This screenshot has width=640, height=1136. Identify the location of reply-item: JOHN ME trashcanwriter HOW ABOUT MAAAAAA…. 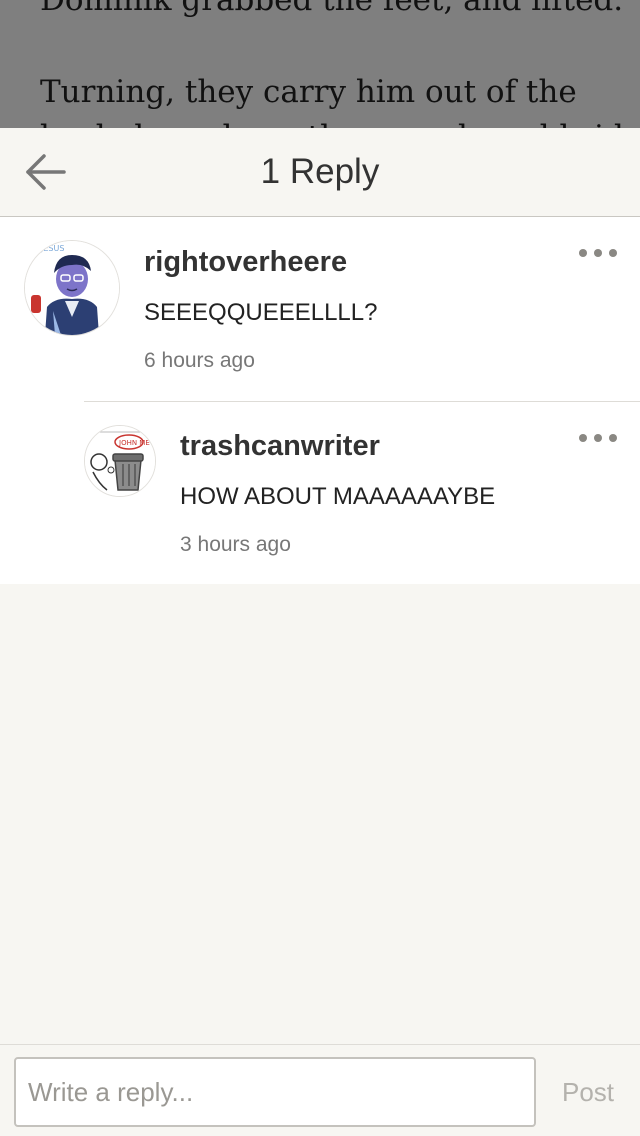
(362, 493).